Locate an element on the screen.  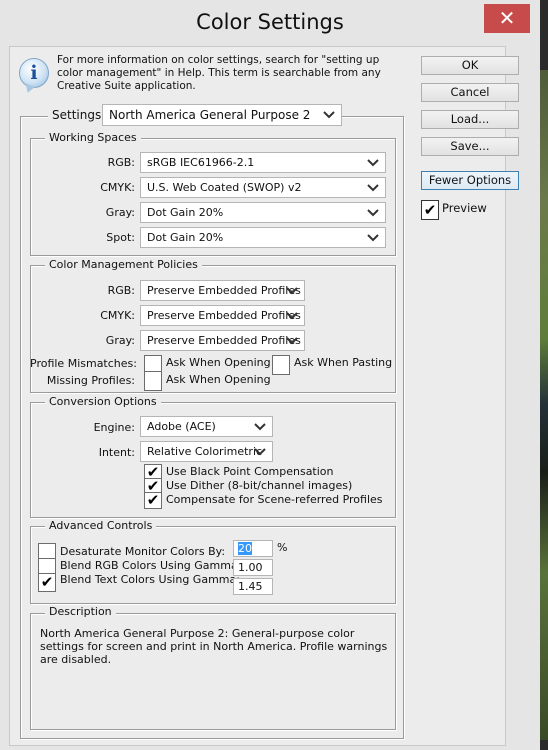
blend-rgb-checkbox is located at coordinates (47, 566).